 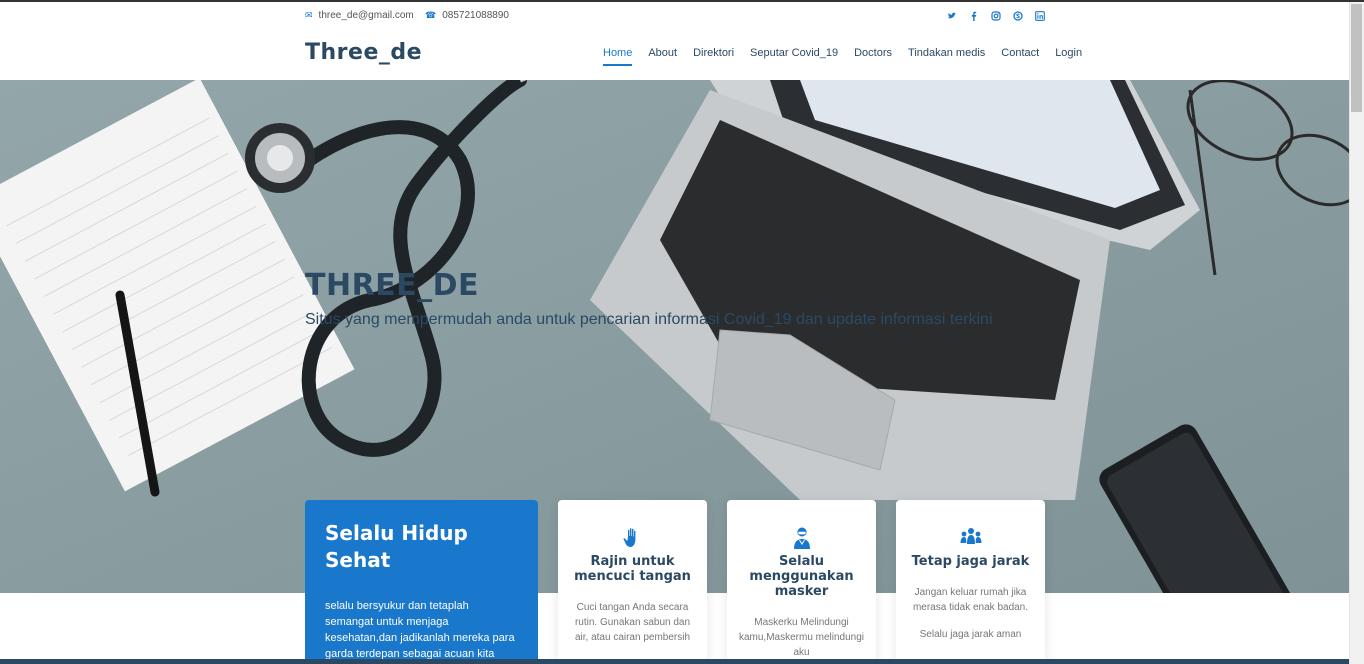 I want to click on email-text: three_de@gmail.com, so click(x=366, y=15).